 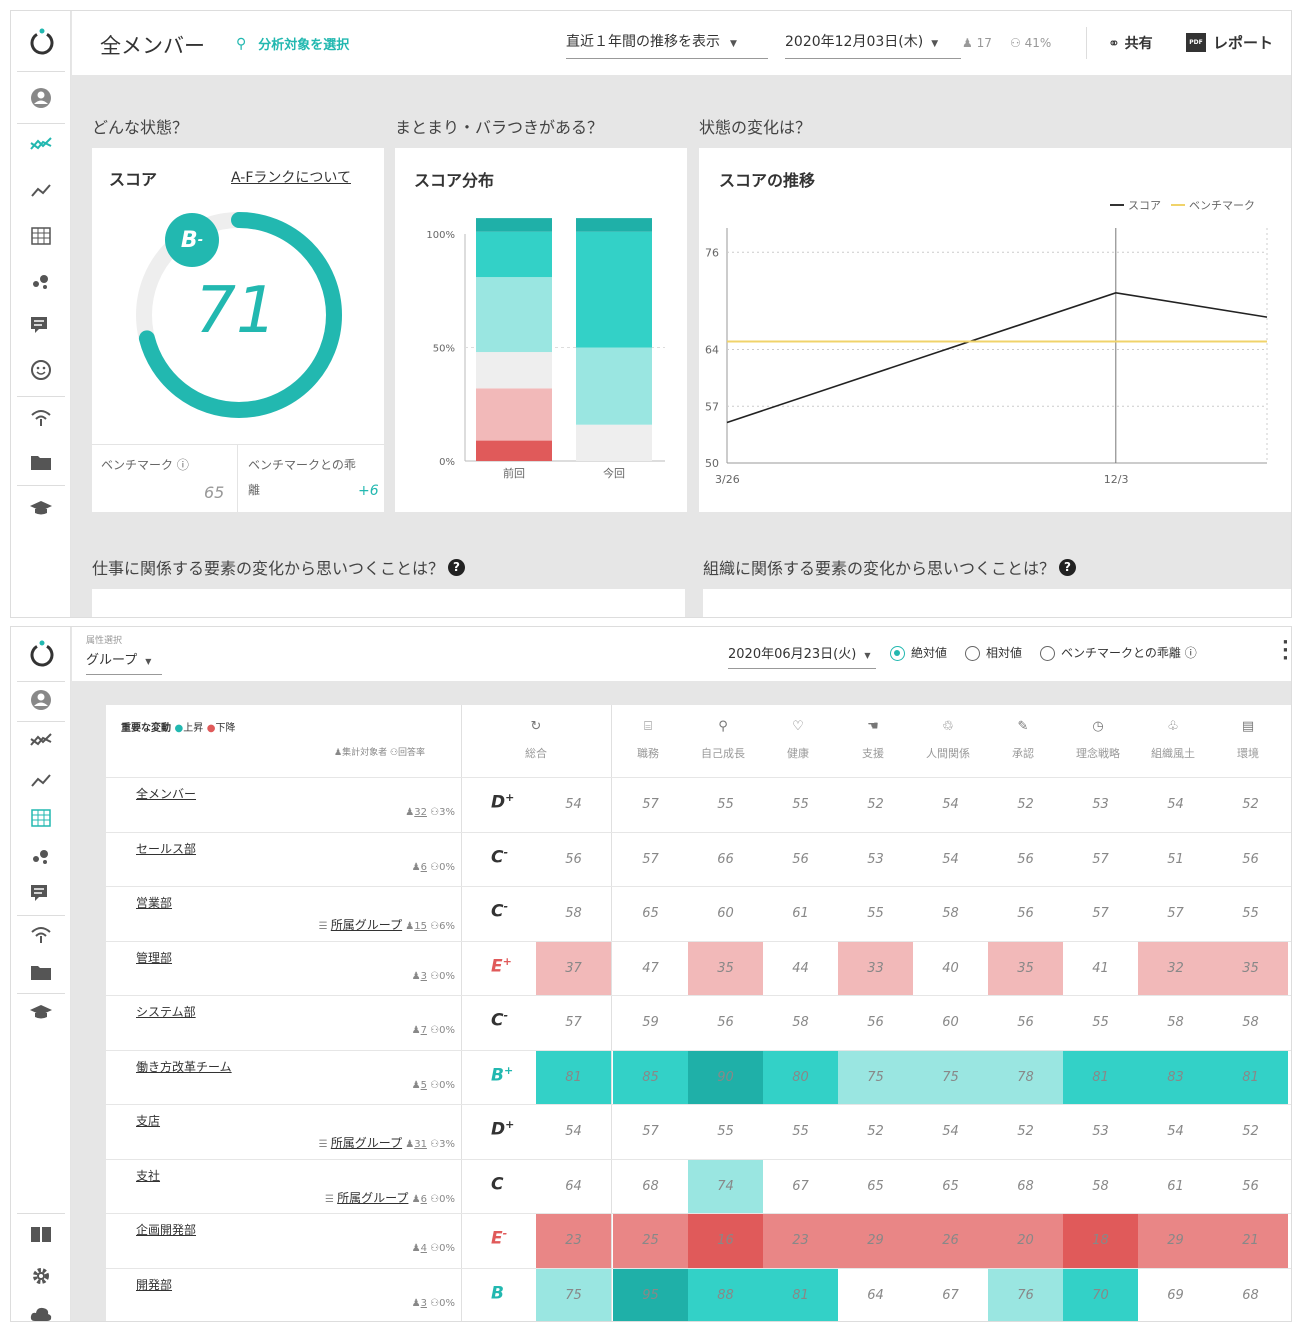 What do you see at coordinates (875, 968) in the screenshot?
I see `score-cell: 33` at bounding box center [875, 968].